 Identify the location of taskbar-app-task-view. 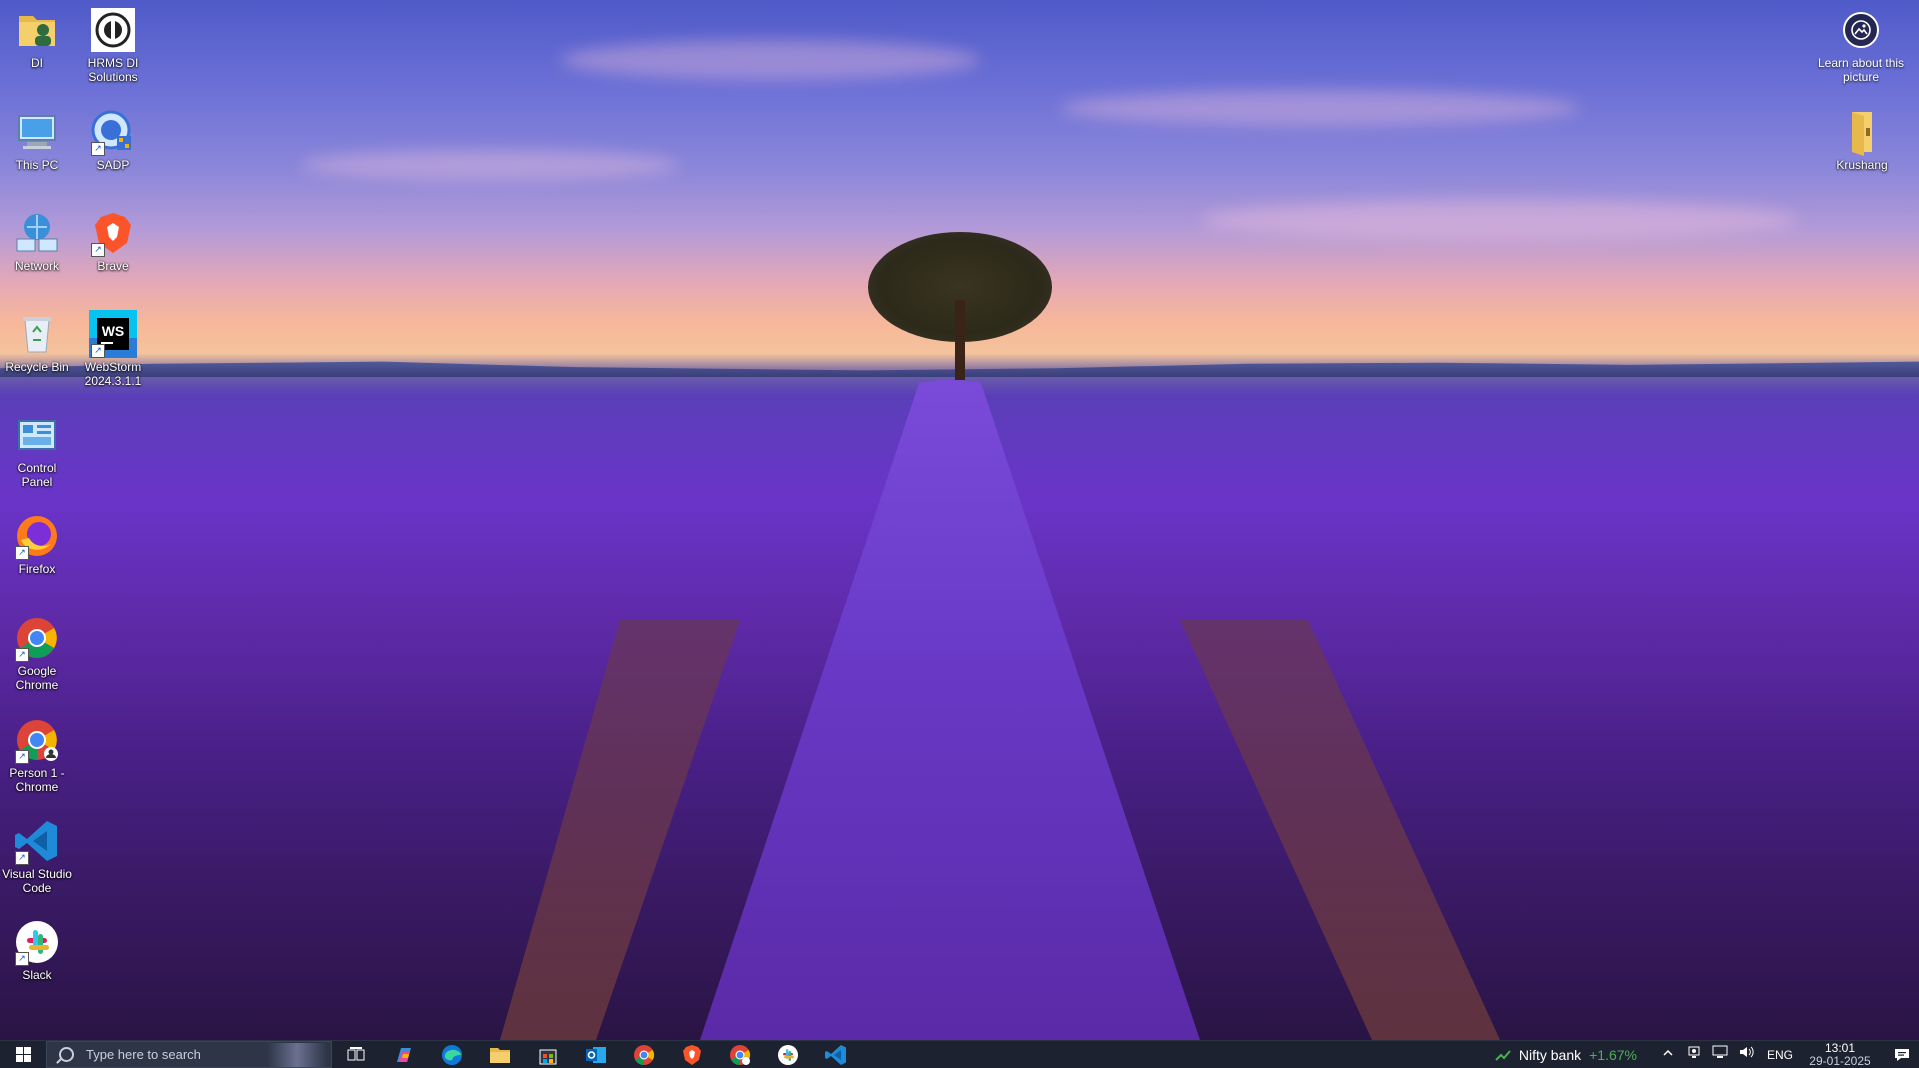
(356, 1054).